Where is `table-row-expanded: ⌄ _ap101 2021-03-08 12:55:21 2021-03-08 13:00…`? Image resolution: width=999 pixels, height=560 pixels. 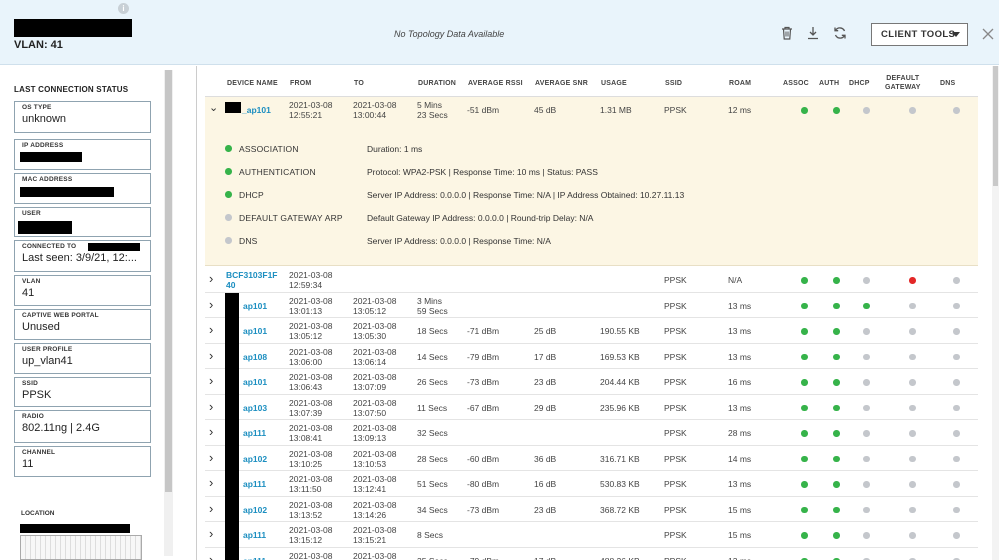
table-row-expanded: ⌄ _ap101 2021-03-08 12:55:21 2021-03-08 13:00… is located at coordinates (591, 110).